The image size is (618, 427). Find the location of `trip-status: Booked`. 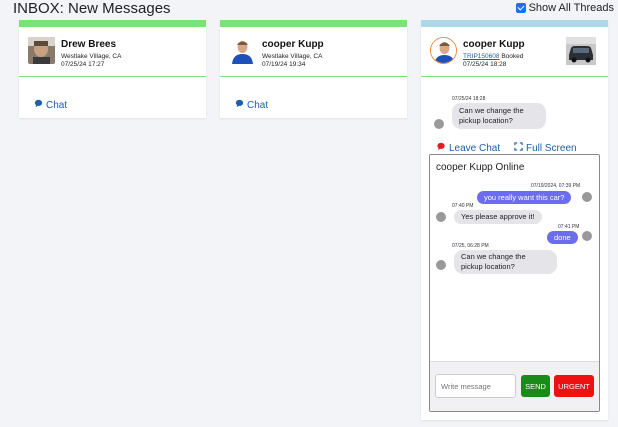

trip-status: Booked is located at coordinates (512, 56).